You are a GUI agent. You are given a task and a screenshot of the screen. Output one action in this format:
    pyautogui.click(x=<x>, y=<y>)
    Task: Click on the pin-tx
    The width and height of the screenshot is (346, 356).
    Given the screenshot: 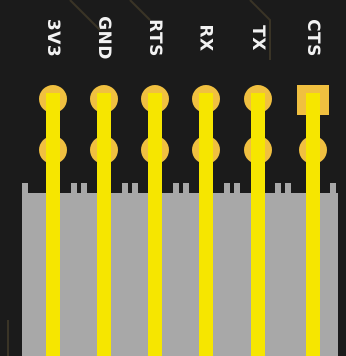 What is the action you would take?
    pyautogui.click(x=258, y=224)
    